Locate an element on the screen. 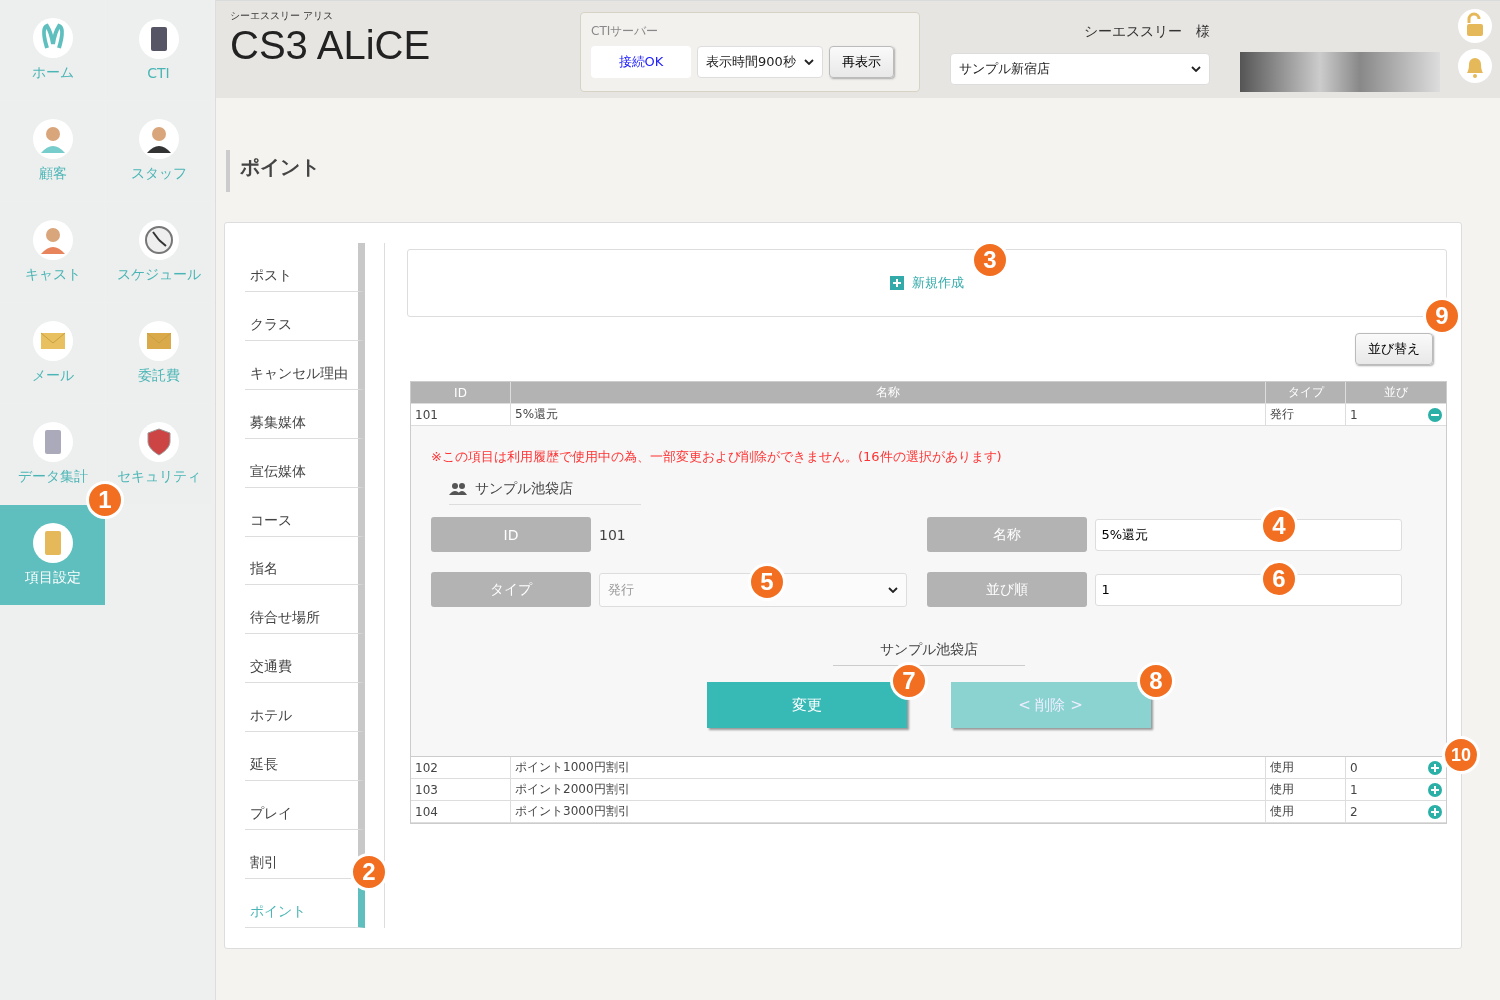 The width and height of the screenshot is (1500, 1000). field-label: 名称 is located at coordinates (1006, 534).